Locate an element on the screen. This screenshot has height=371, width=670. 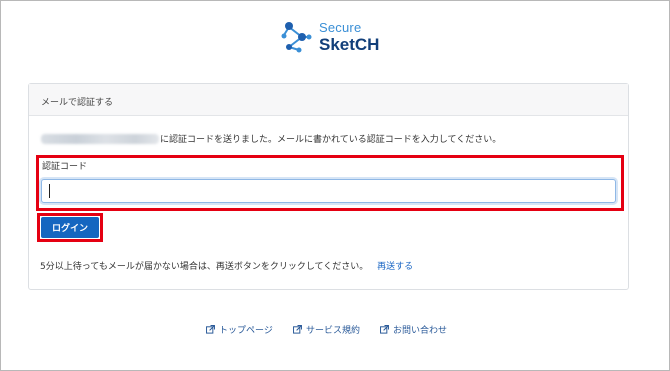
footer-links: トップページ サービス規約 お問い合わせ is located at coordinates (335, 329).